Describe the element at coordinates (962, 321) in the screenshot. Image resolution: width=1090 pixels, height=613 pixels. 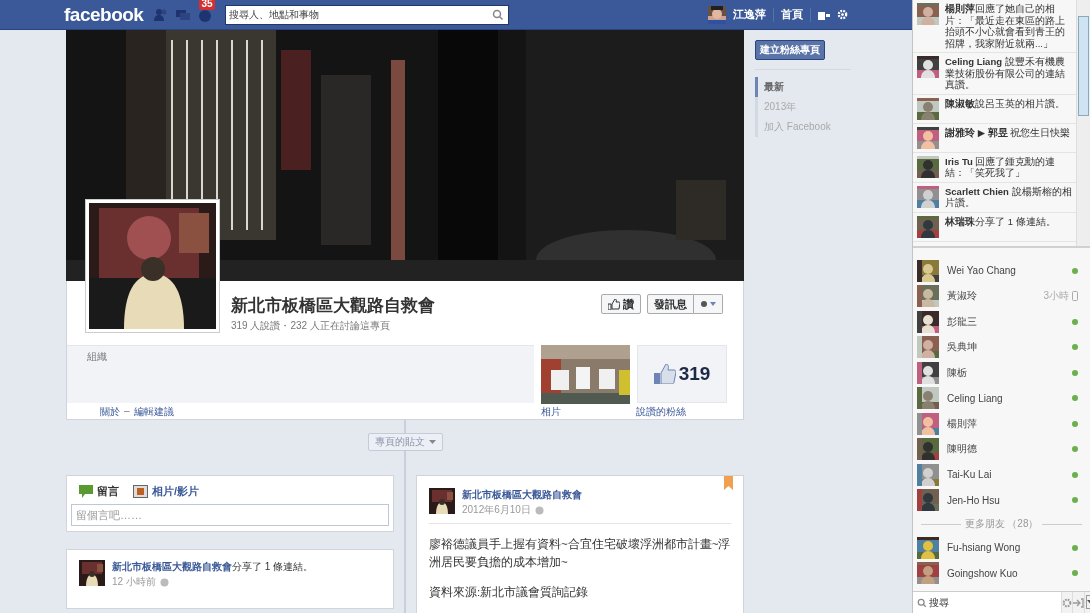
I see `friend-name: 彭龍三` at that location.